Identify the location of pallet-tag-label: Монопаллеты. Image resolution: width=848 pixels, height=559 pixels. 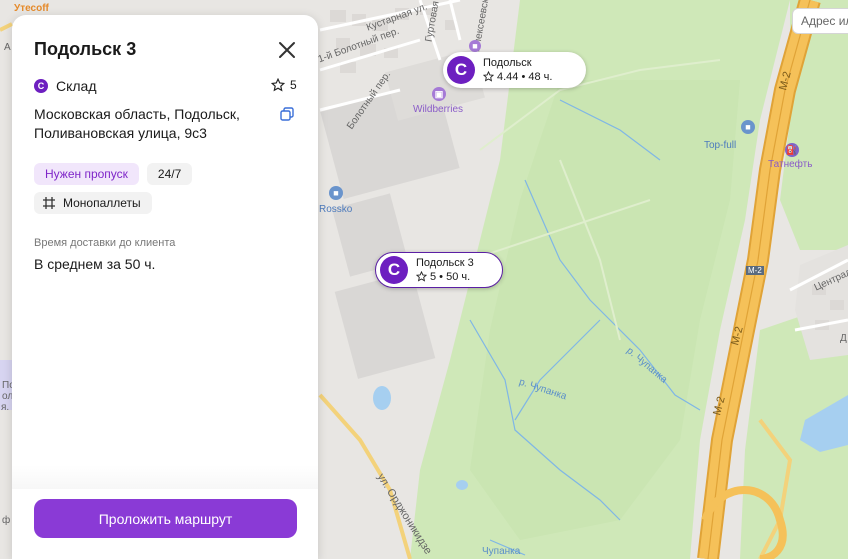
(102, 203).